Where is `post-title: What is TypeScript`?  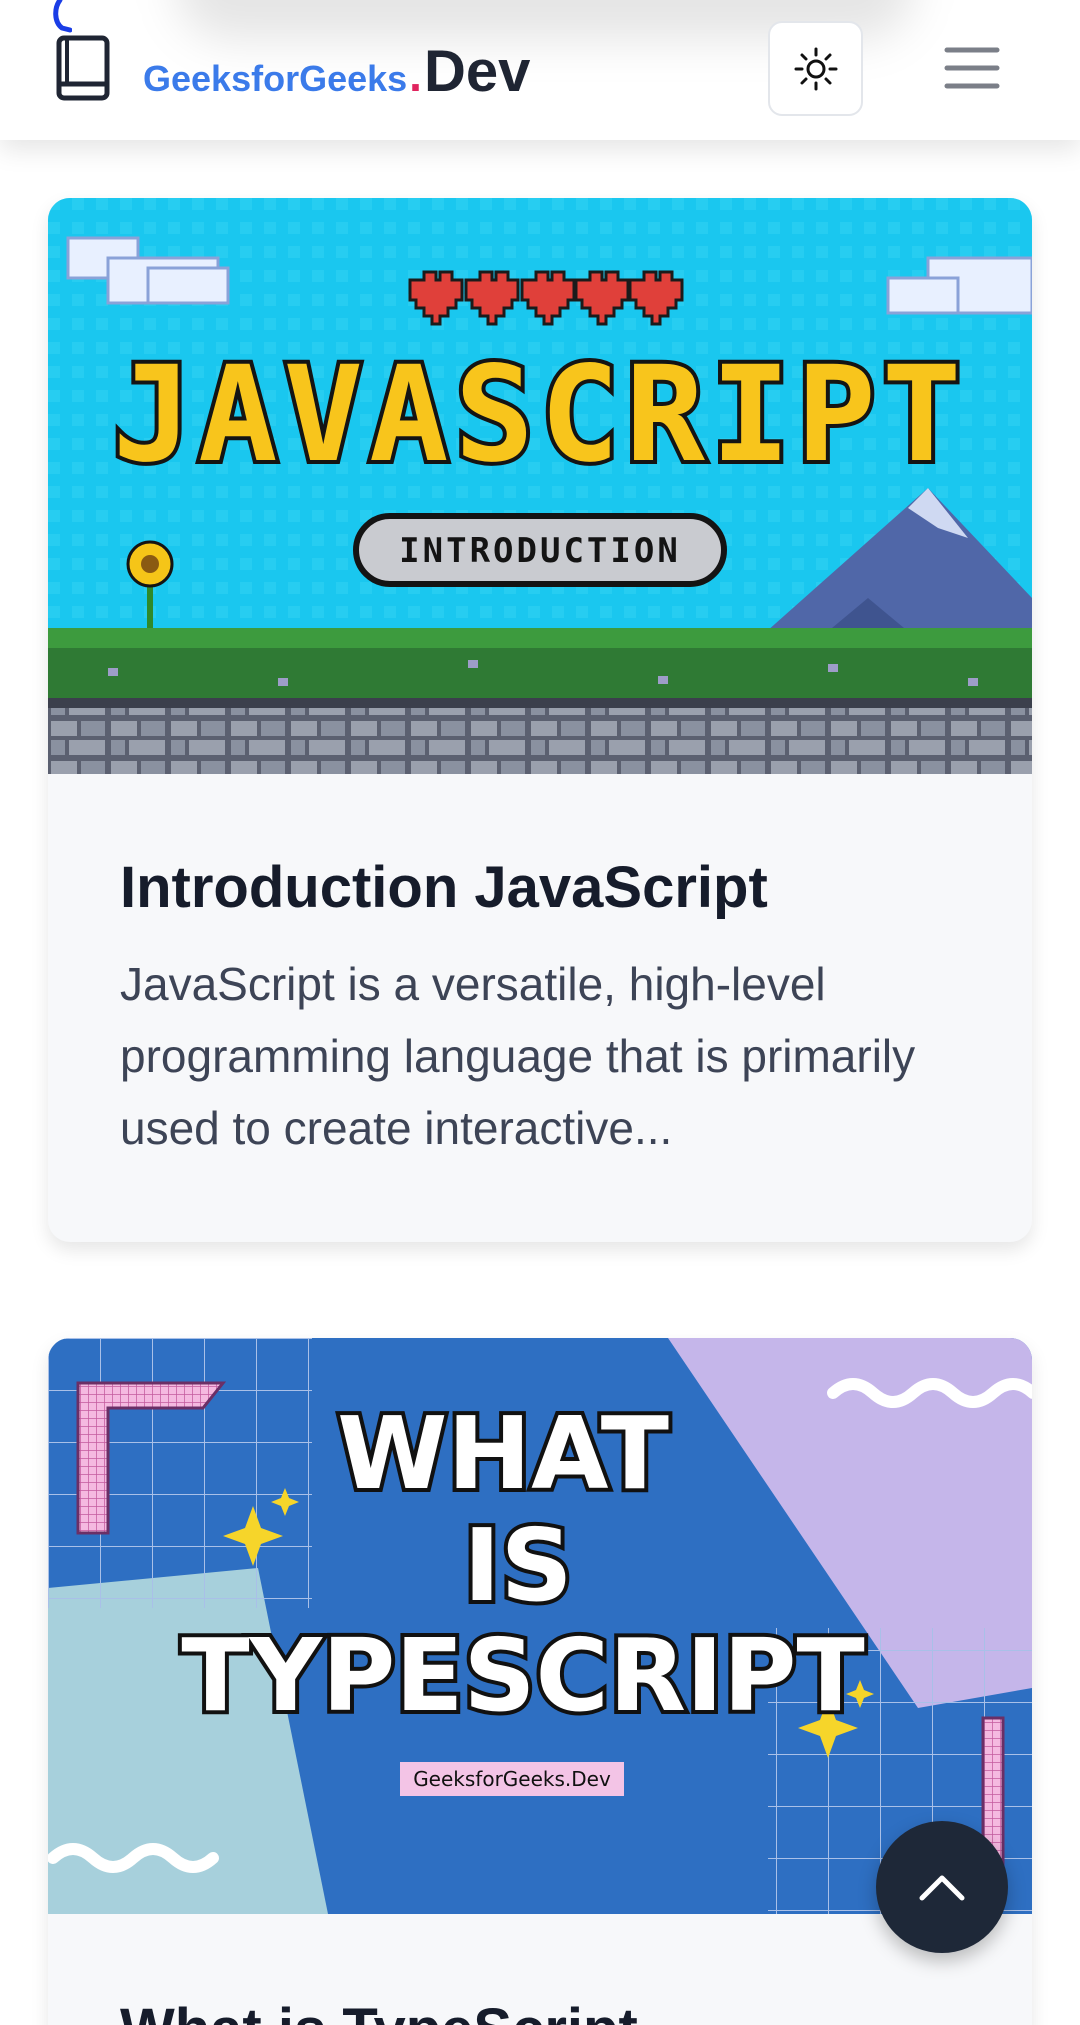
post-title: What is TypeScript is located at coordinates (540, 2011).